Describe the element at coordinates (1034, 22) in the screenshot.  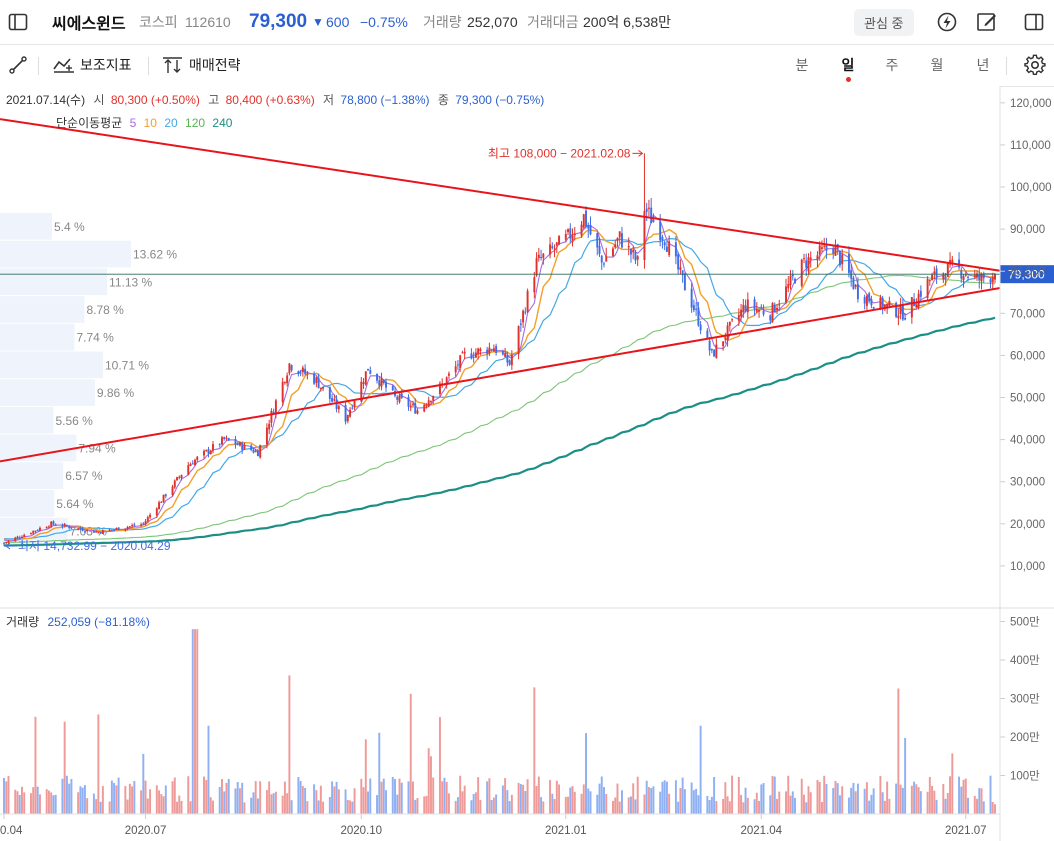
I see `panel-icon` at that location.